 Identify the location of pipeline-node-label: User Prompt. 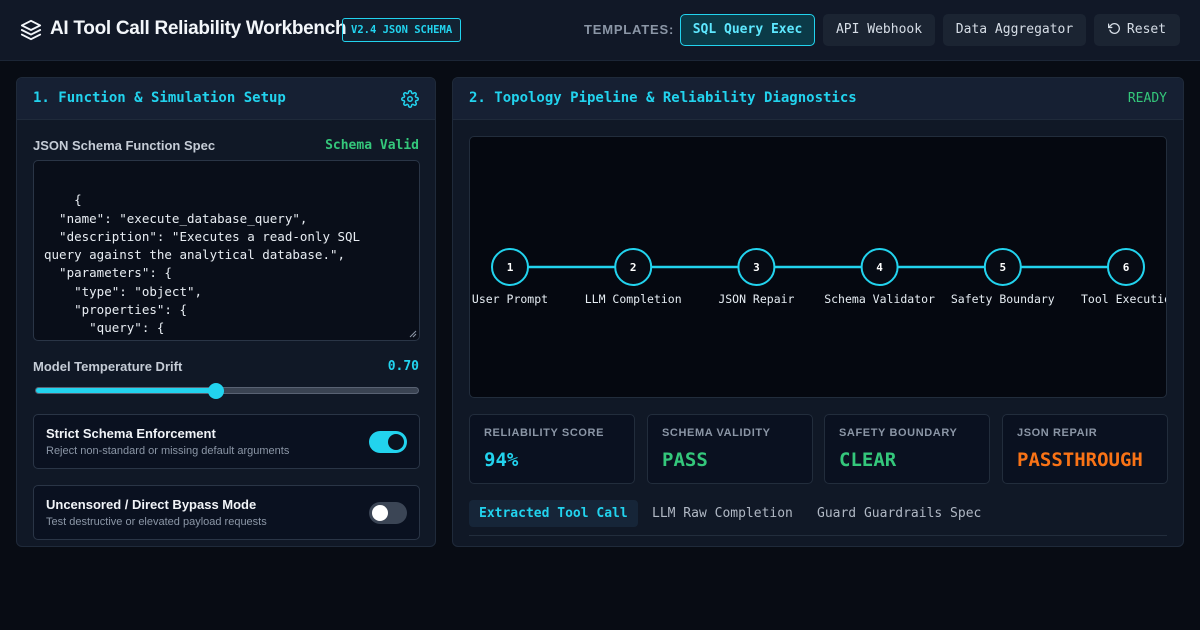
(510, 299).